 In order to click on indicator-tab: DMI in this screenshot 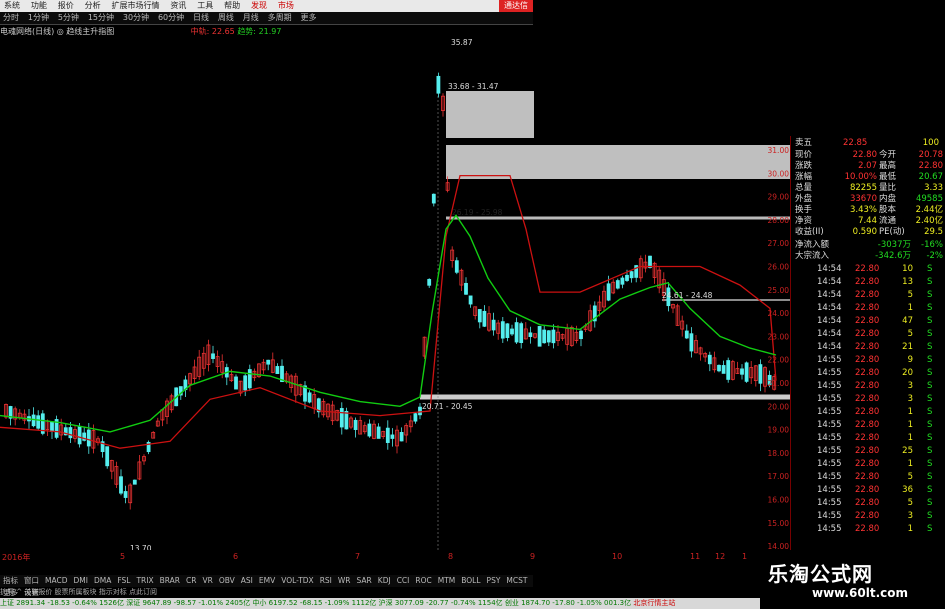, I will do `click(80, 581)`.